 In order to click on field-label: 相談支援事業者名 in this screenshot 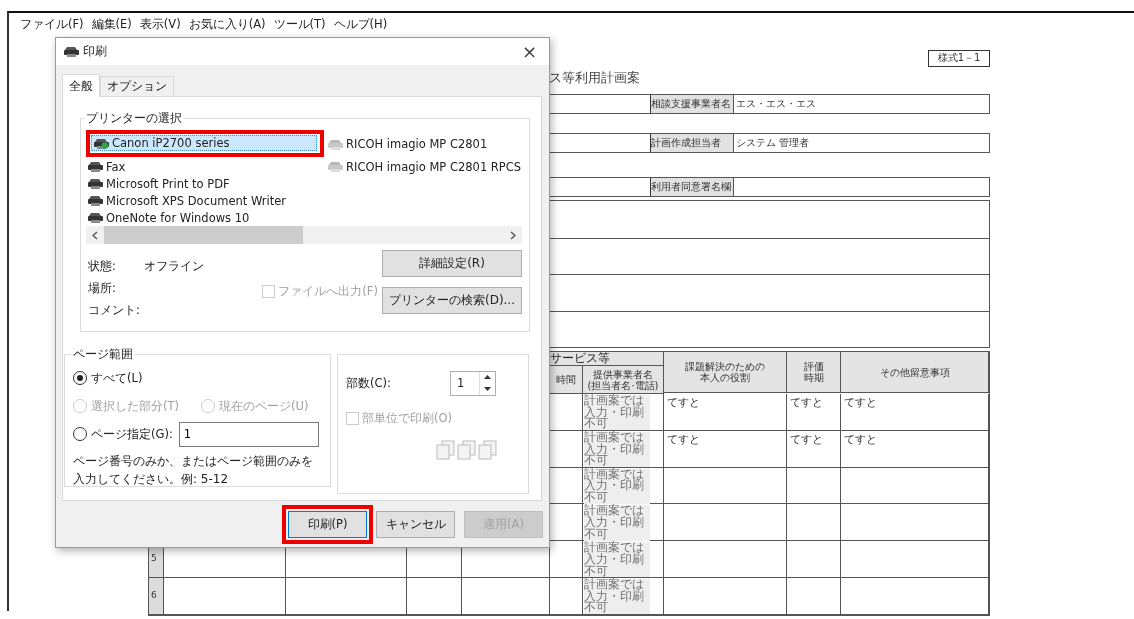, I will do `click(692, 104)`.